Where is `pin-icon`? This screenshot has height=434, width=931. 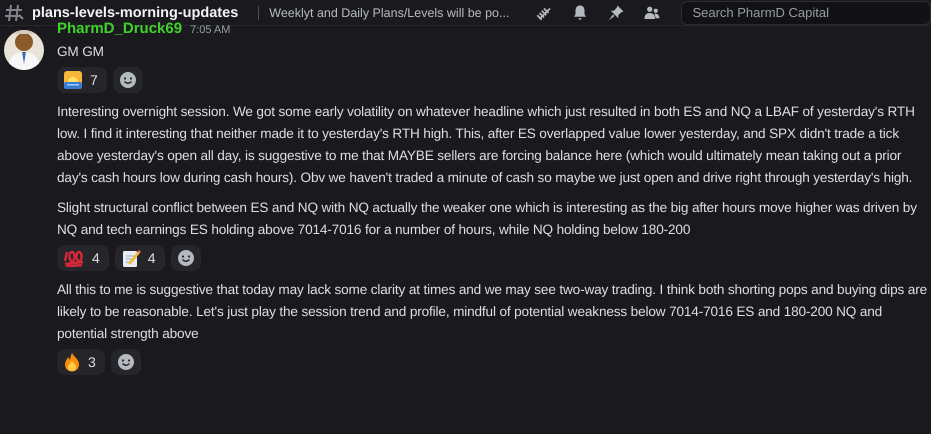
pin-icon is located at coordinates (616, 13).